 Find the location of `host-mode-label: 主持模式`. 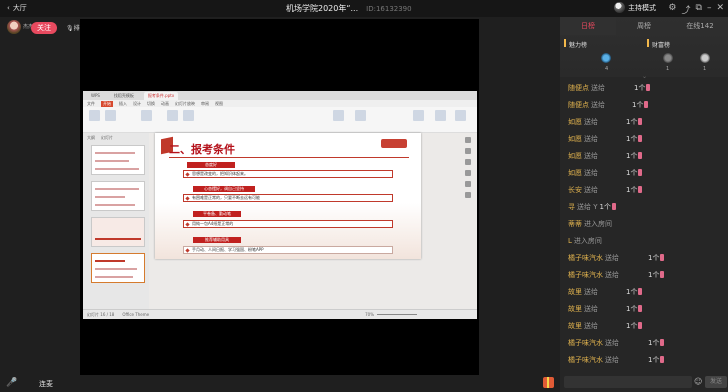

host-mode-label: 主持模式 is located at coordinates (642, 7).